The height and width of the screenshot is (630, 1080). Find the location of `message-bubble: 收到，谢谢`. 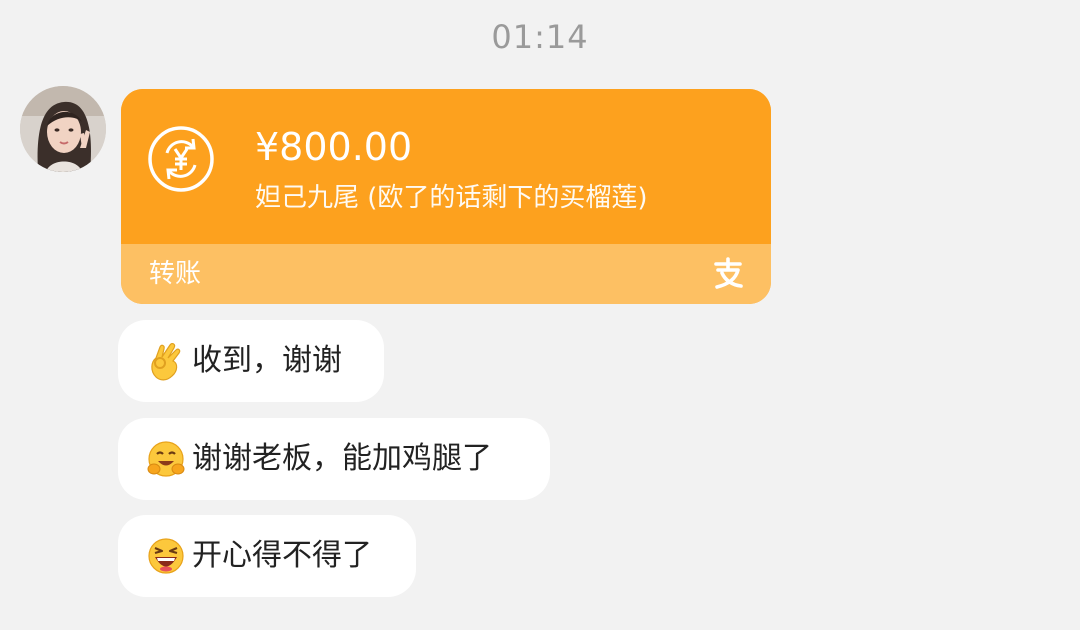

message-bubble: 收到，谢谢 is located at coordinates (251, 361).